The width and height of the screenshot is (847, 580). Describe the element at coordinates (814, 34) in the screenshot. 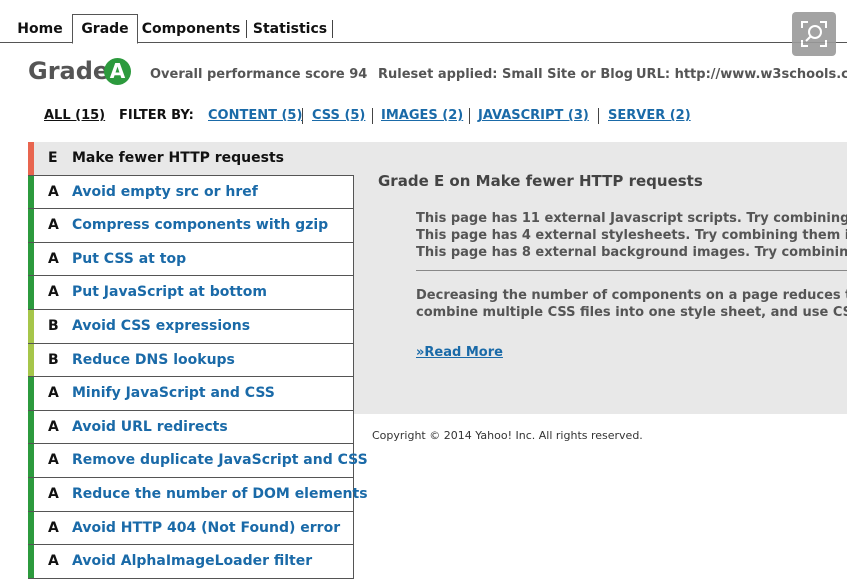

I see `zoom-icon` at that location.